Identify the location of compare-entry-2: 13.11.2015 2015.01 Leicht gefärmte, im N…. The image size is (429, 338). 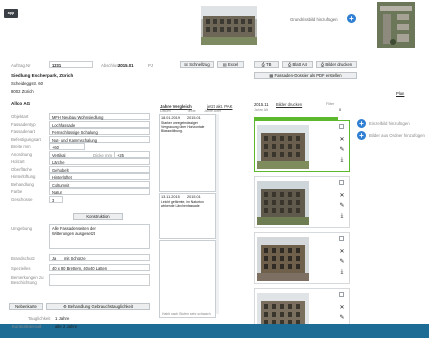
(187, 216).